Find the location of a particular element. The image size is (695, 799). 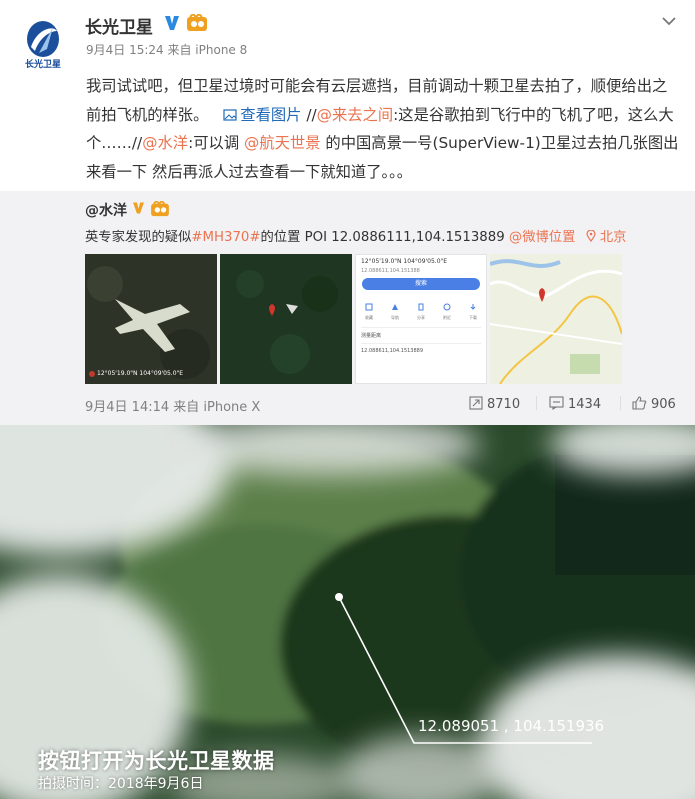

author-avatar: 长光卫星 is located at coordinates (43, 45).